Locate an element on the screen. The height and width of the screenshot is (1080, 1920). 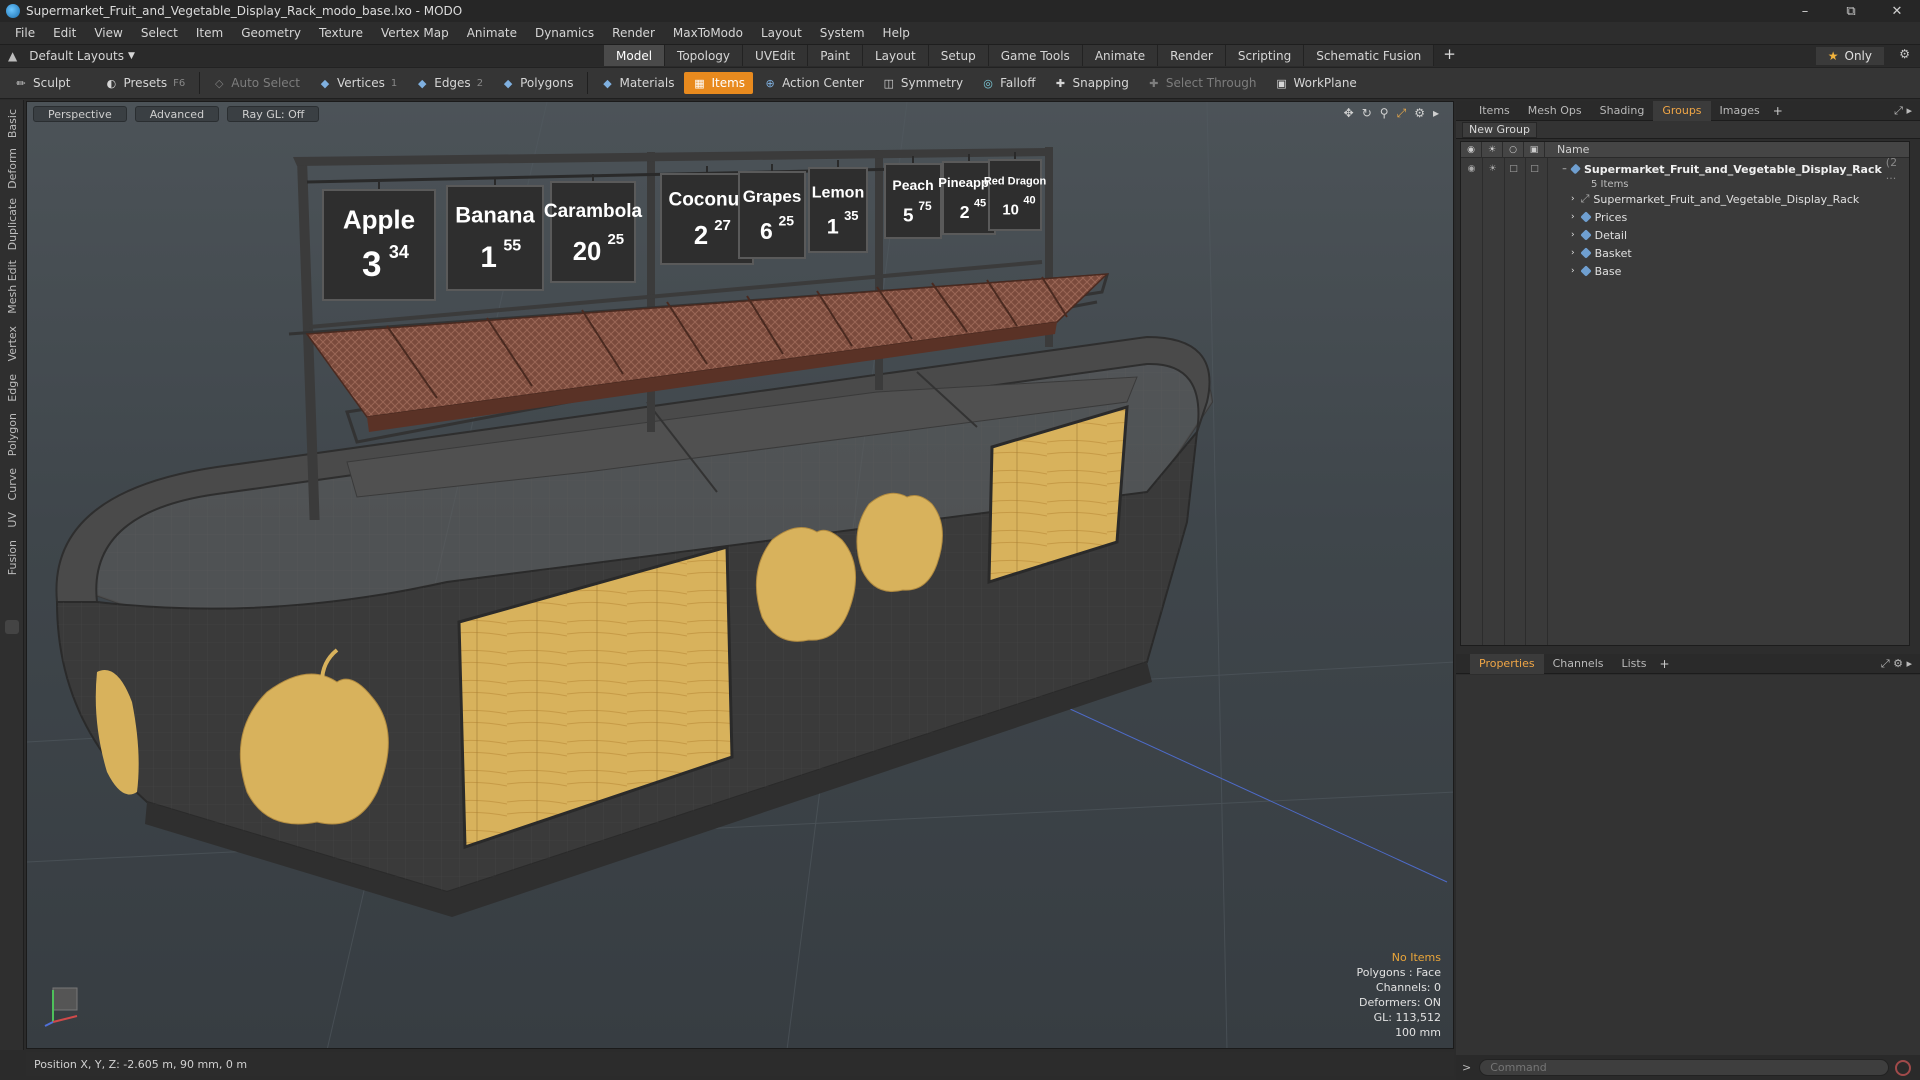
expand-arrow-icon: ▸ is located at coordinates (1436, 113).